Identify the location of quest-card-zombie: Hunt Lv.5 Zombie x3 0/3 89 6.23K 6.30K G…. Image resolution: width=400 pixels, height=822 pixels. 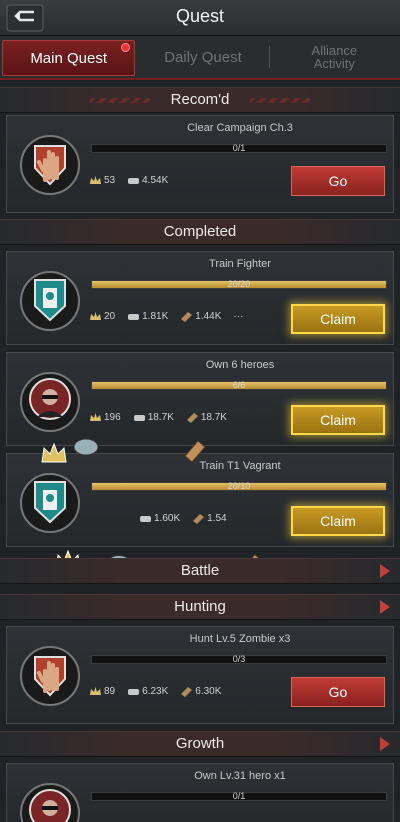
(200, 675).